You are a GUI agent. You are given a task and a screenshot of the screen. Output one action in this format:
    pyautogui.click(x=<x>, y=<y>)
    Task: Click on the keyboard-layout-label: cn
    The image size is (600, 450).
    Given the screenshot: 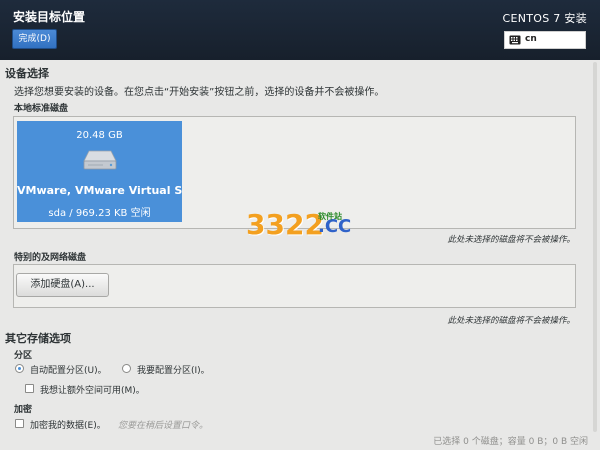 What is the action you would take?
    pyautogui.click(x=531, y=39)
    